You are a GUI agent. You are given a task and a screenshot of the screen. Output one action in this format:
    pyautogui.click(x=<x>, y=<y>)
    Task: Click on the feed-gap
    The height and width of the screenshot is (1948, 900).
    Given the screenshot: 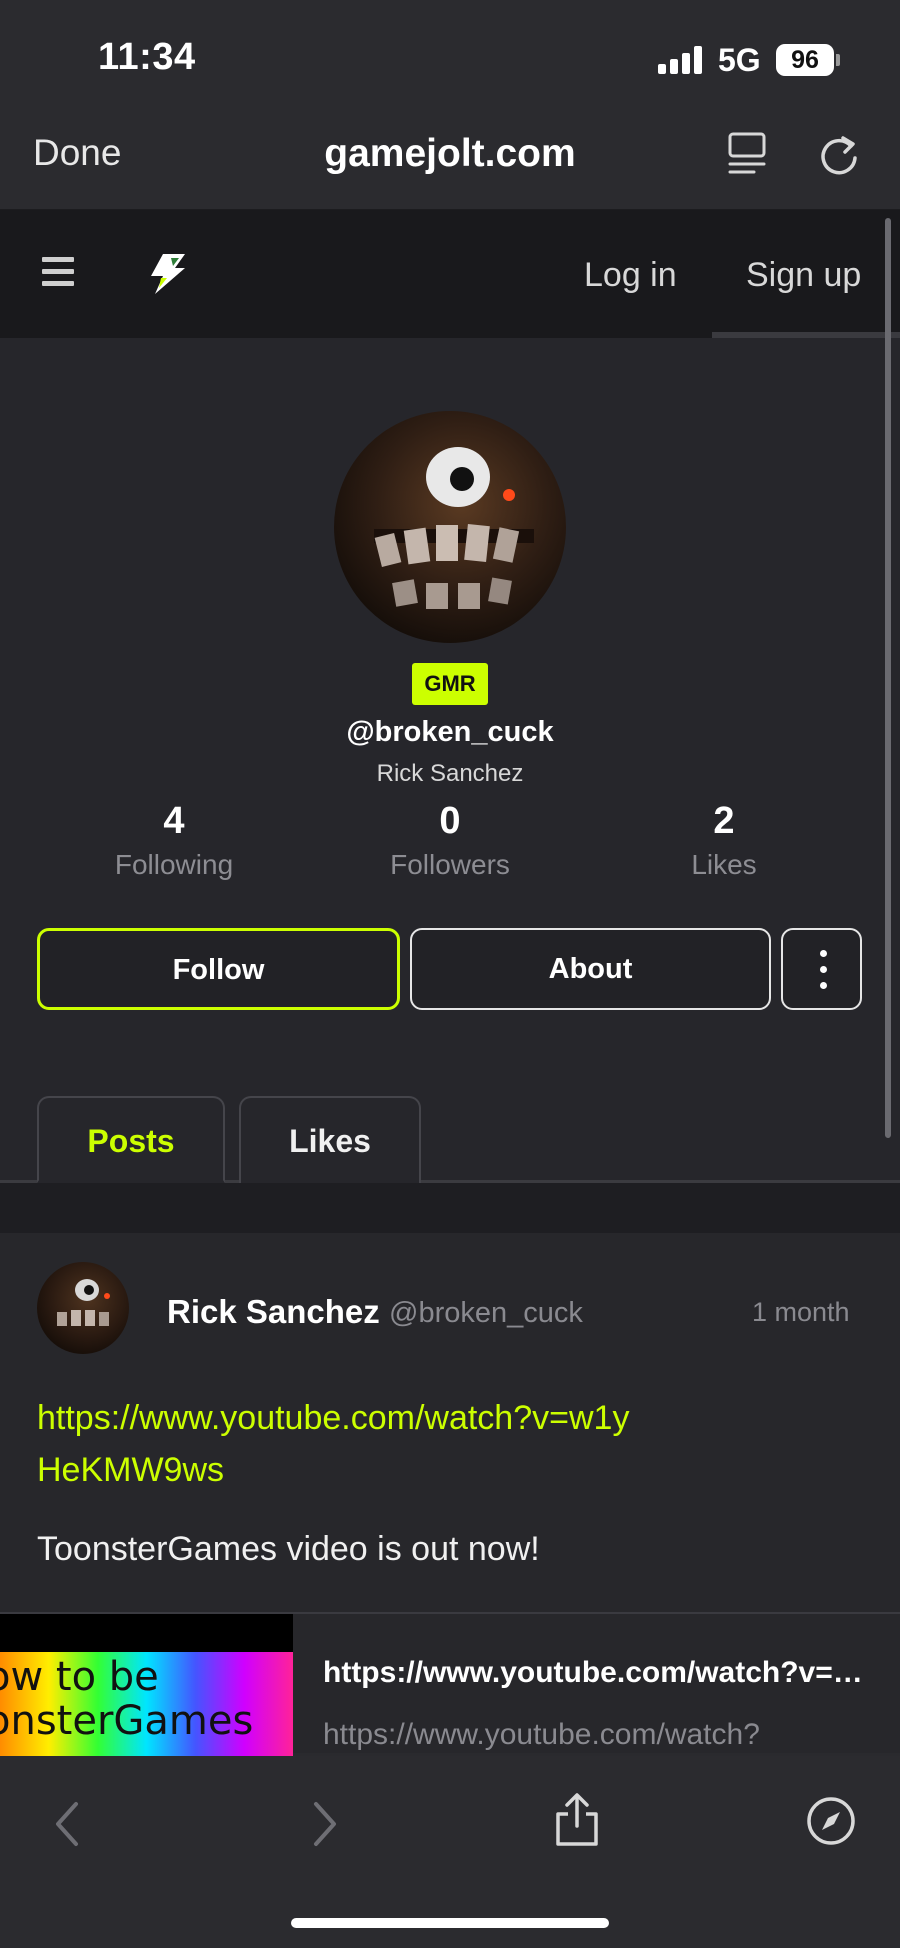 What is the action you would take?
    pyautogui.click(x=450, y=1208)
    